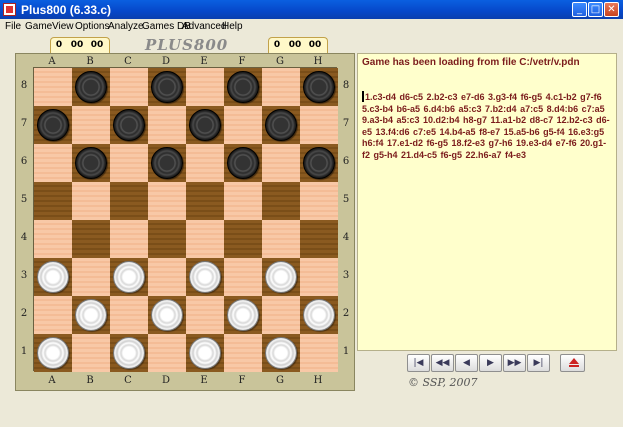 Image resolution: width=623 pixels, height=427 pixels. Describe the element at coordinates (91, 87) in the screenshot. I see `black-piece-b8` at that location.